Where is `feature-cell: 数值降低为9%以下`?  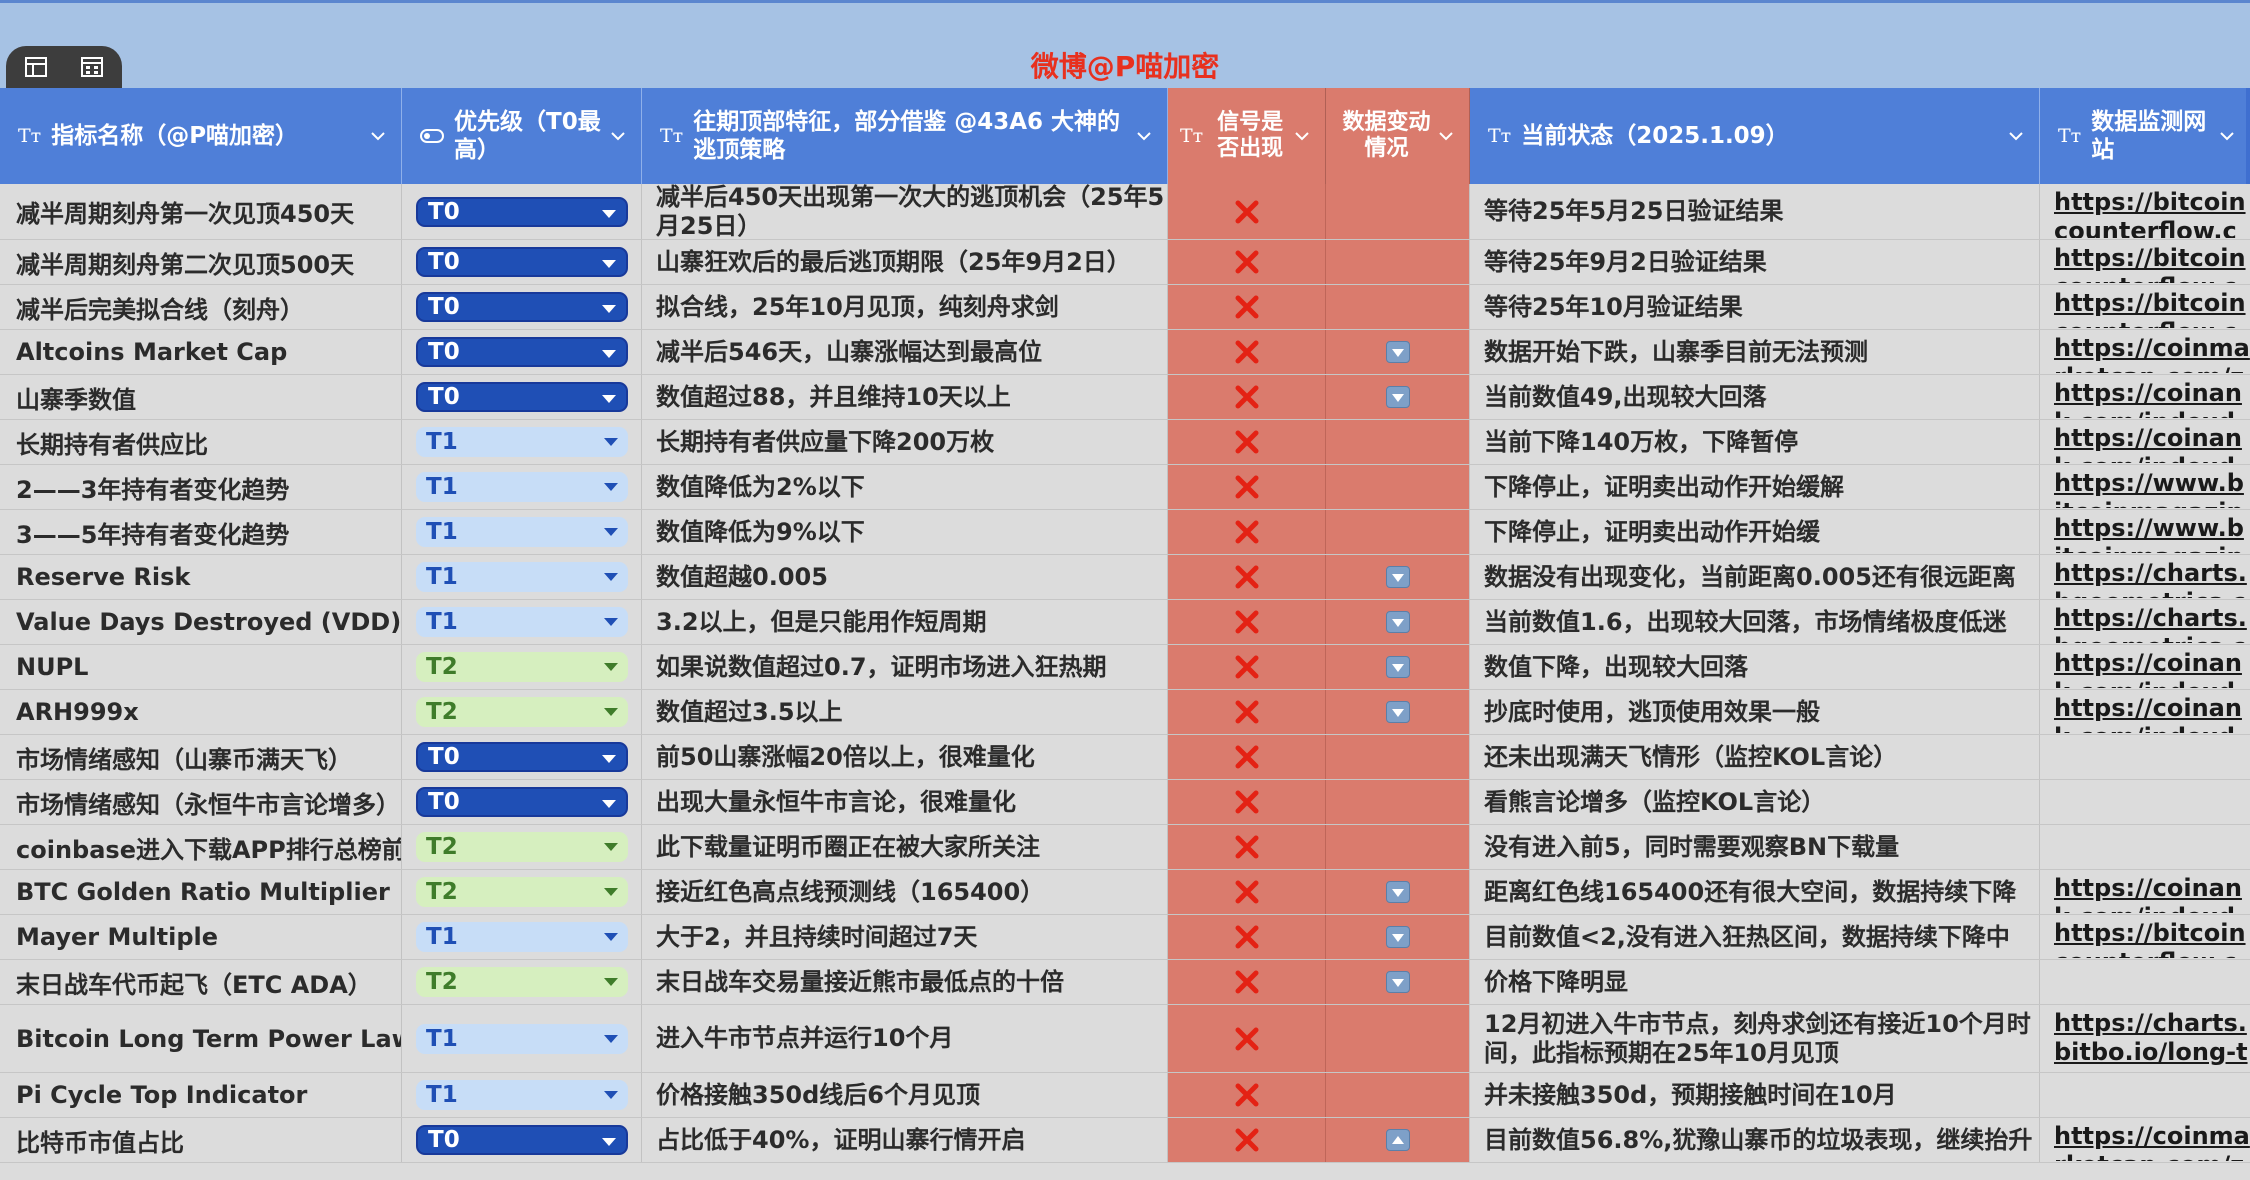
feature-cell: 数值降低为9%以下 is located at coordinates (905, 532).